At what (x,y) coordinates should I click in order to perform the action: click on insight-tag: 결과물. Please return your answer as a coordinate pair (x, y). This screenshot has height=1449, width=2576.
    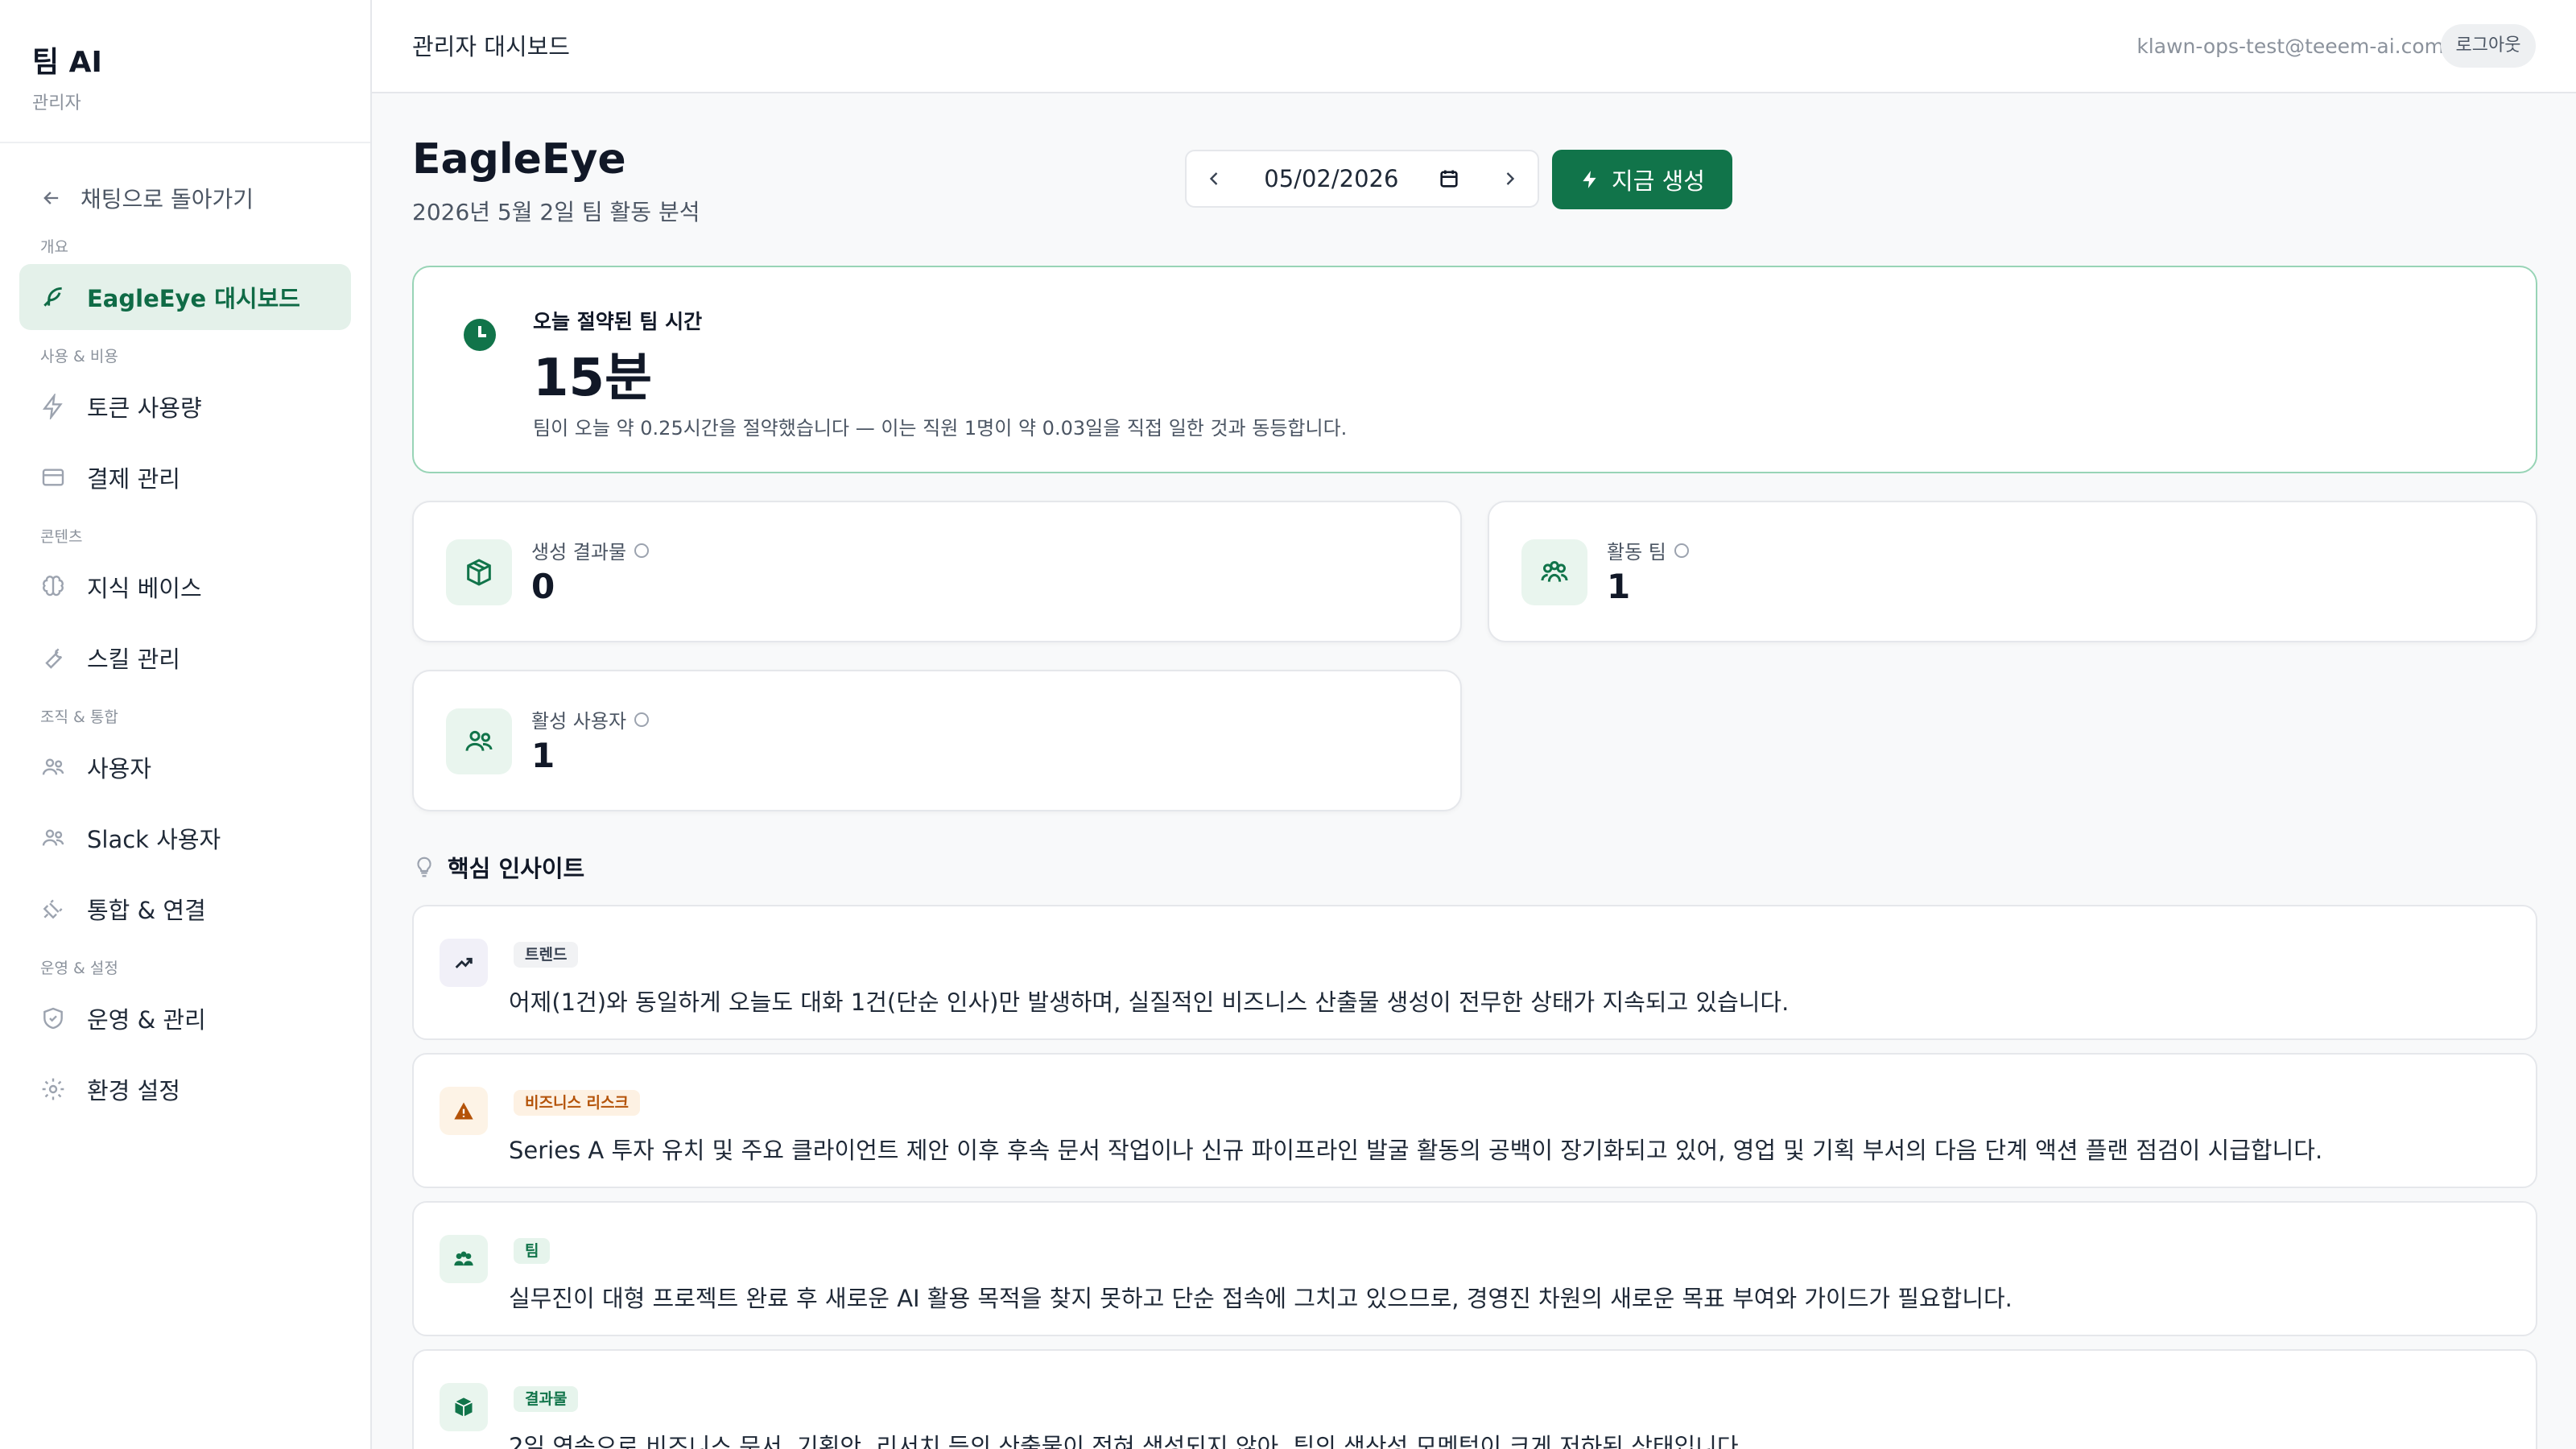
    Looking at the image, I should click on (546, 1399).